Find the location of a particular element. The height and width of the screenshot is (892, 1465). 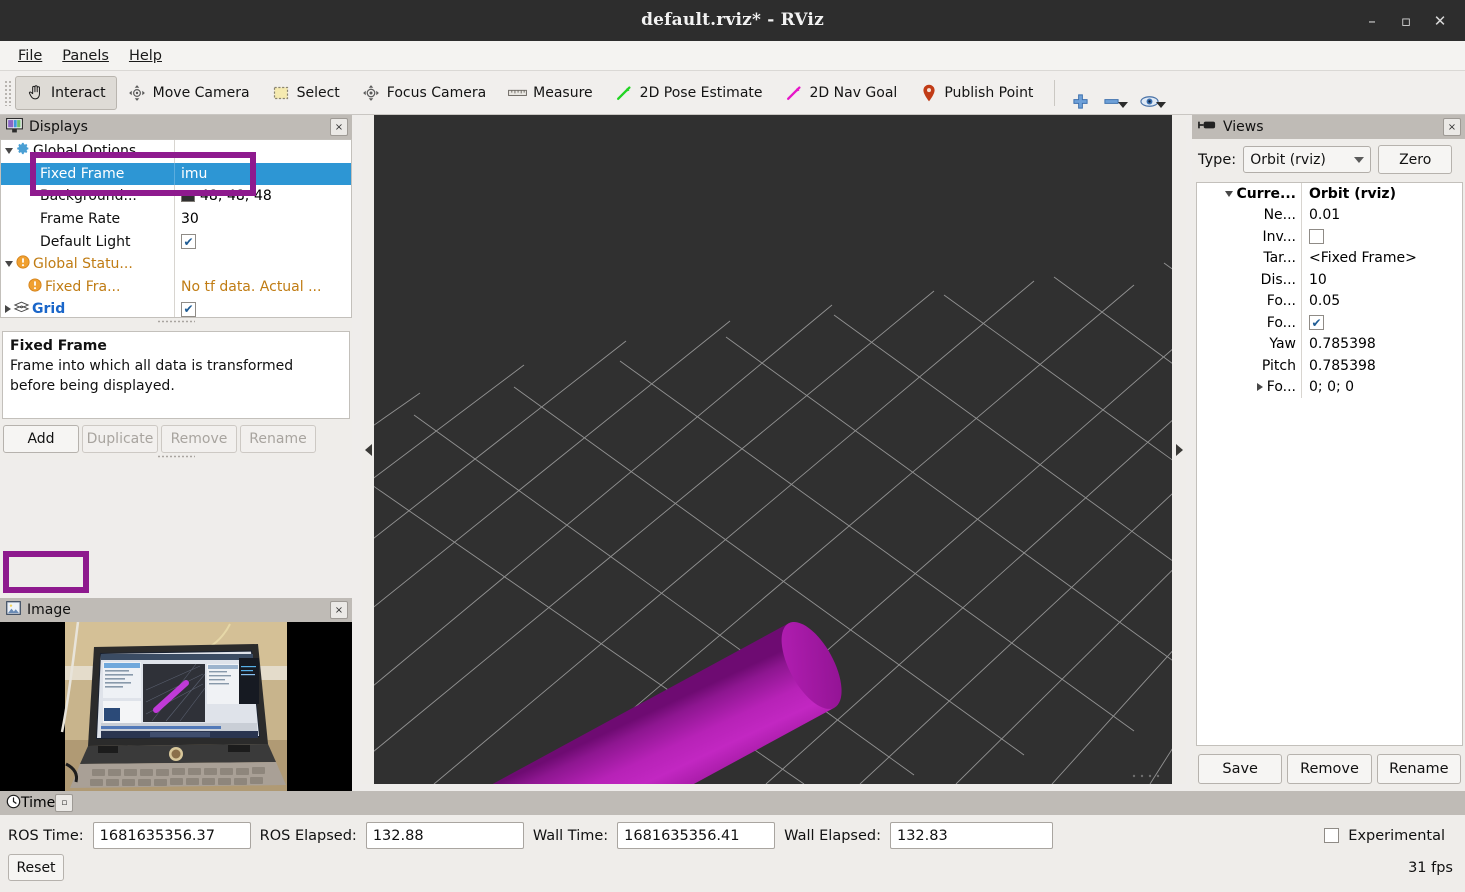

camera-photo is located at coordinates (176, 706).